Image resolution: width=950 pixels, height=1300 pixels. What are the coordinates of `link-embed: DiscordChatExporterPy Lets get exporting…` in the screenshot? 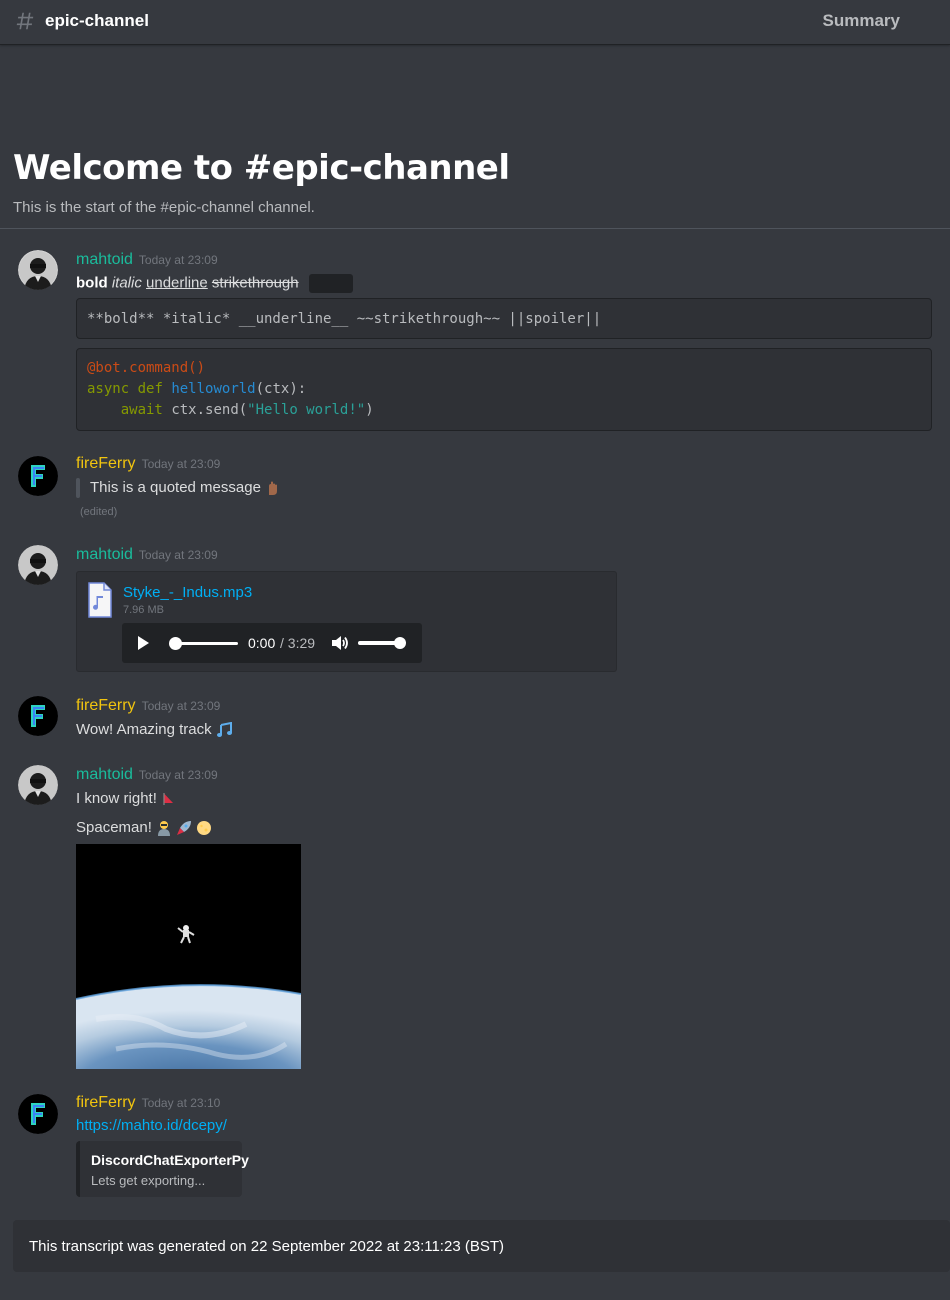 It's located at (162, 1169).